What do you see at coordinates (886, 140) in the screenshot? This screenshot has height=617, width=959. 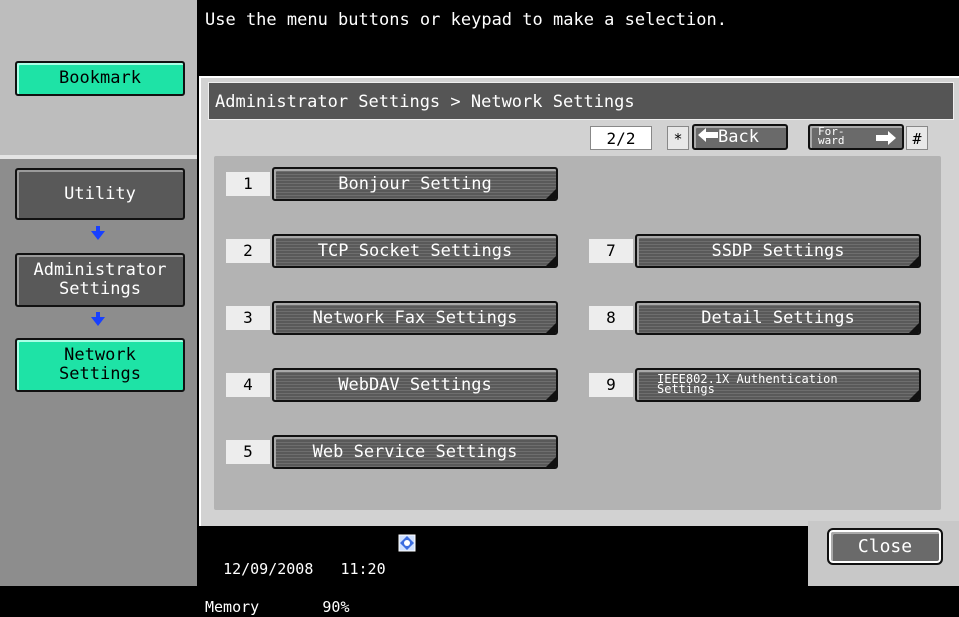 I see `arrow-right-icon` at bounding box center [886, 140].